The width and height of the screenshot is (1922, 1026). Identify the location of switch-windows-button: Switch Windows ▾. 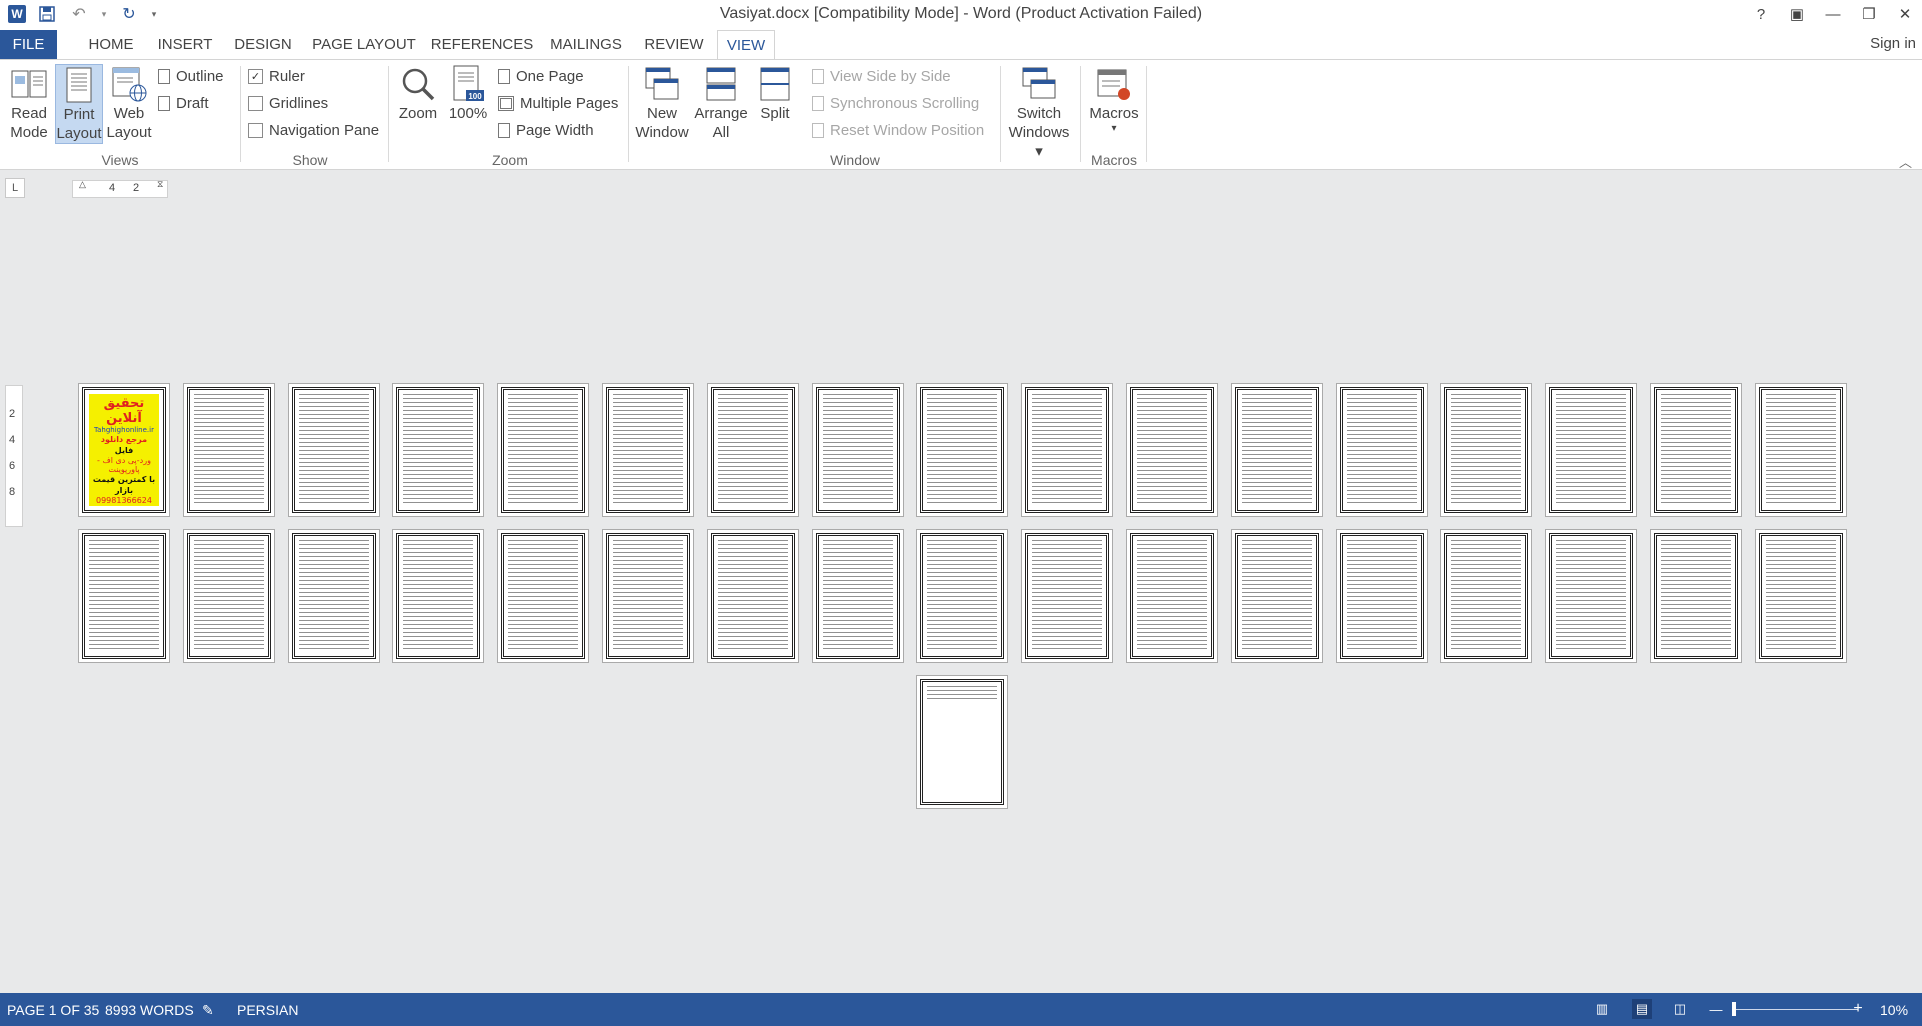
(1039, 112).